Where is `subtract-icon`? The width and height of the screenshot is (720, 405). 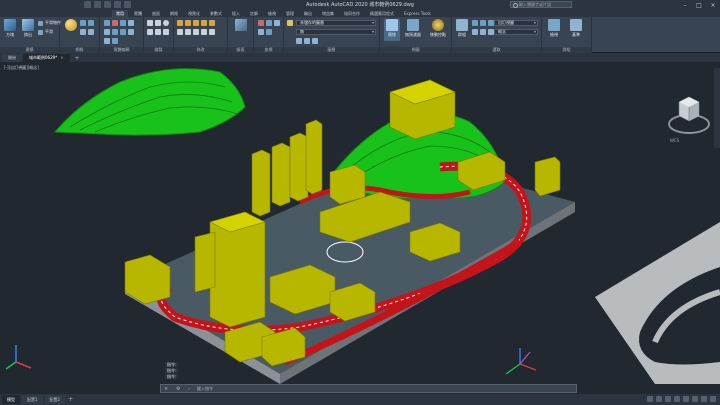
subtract-icon is located at coordinates (115, 23).